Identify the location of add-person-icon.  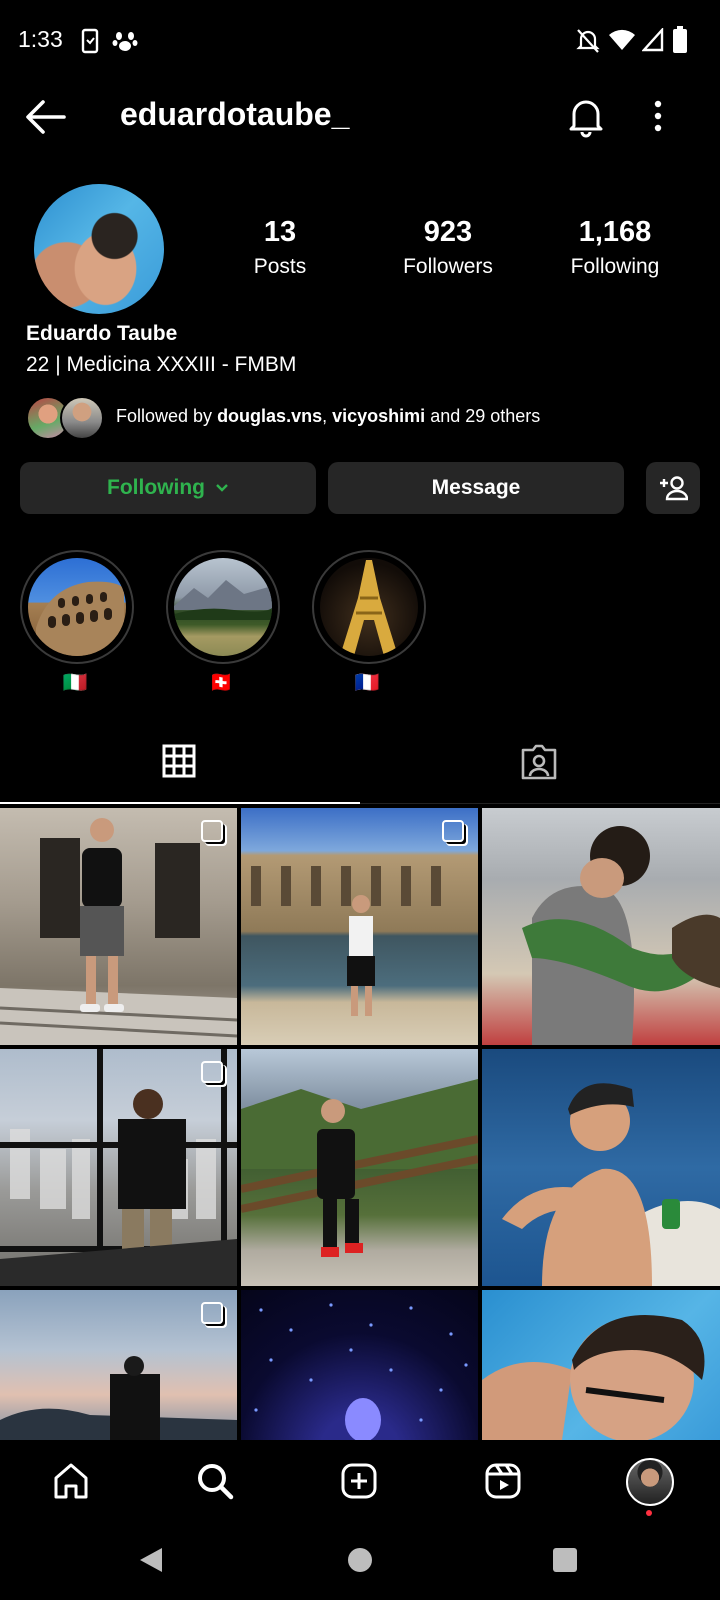
(673, 488).